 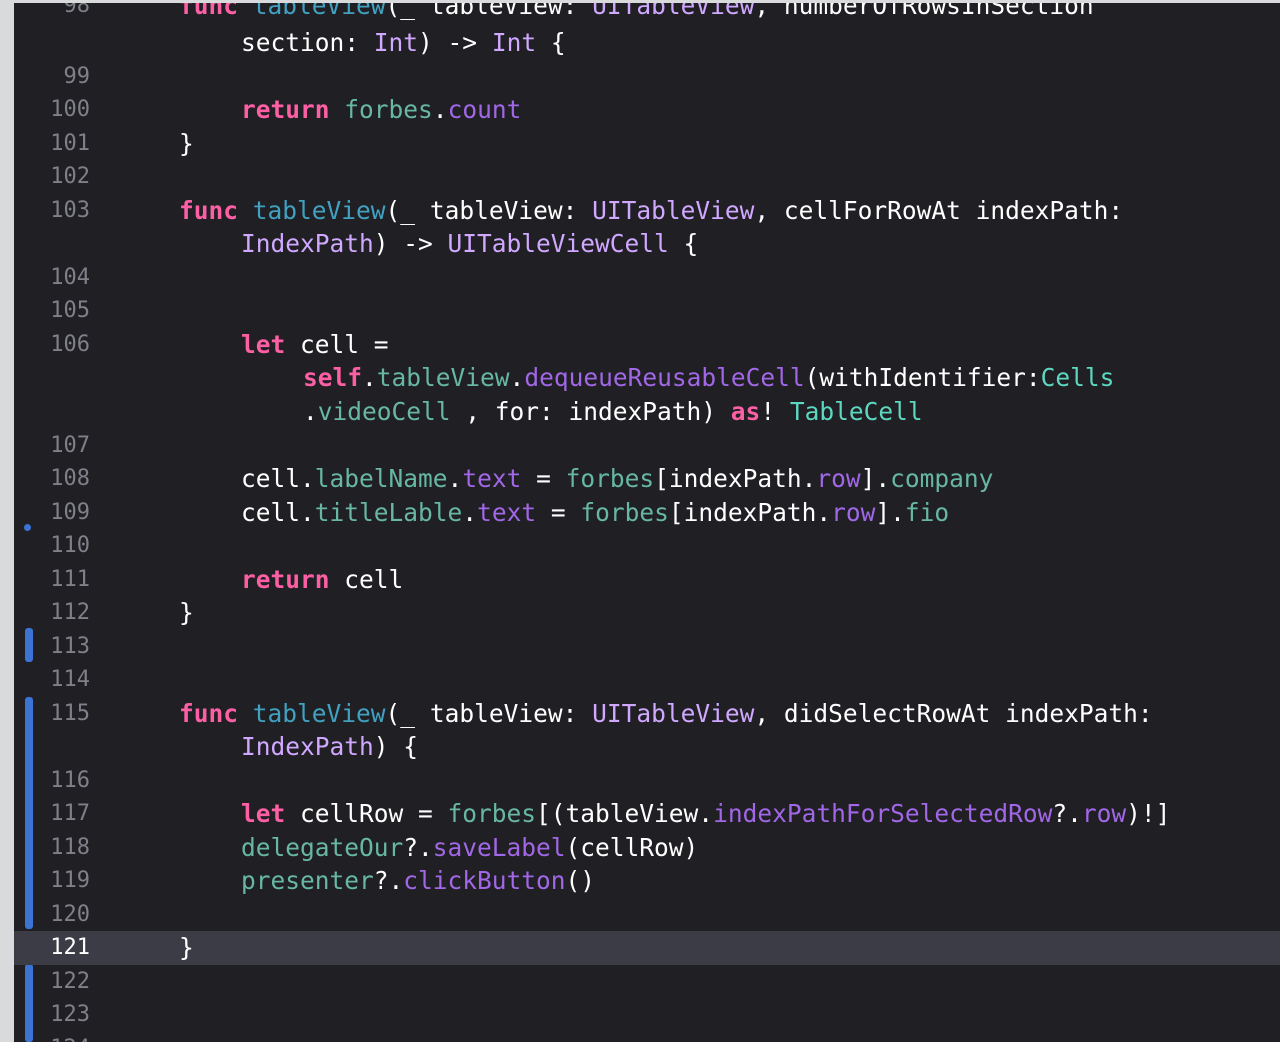 I want to click on code-line: section: Int) -> Int {, so click(x=647, y=43).